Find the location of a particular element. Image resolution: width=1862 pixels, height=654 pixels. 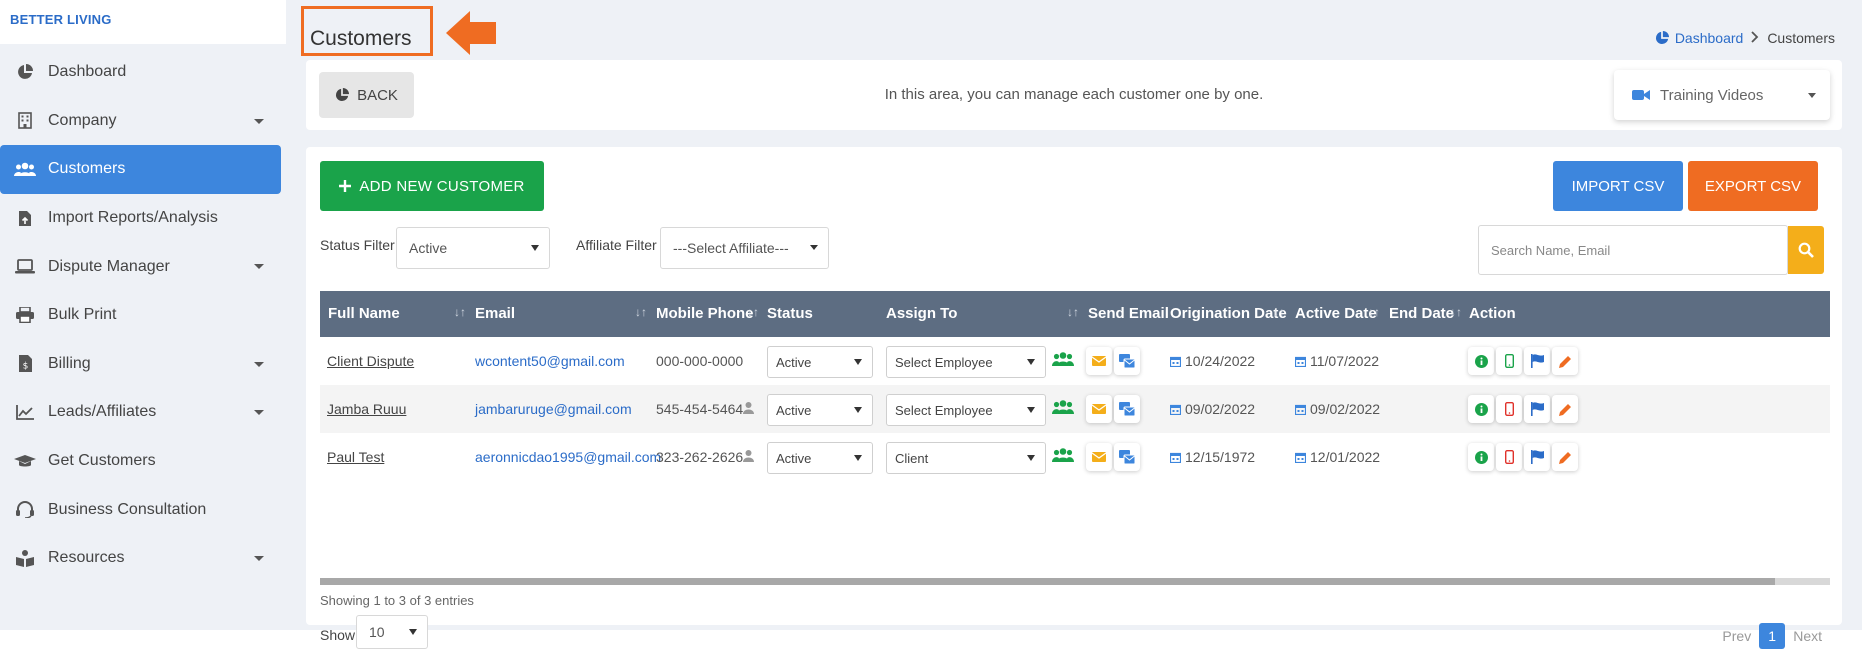

export-csv-button: EXPORT CSV is located at coordinates (1753, 186).